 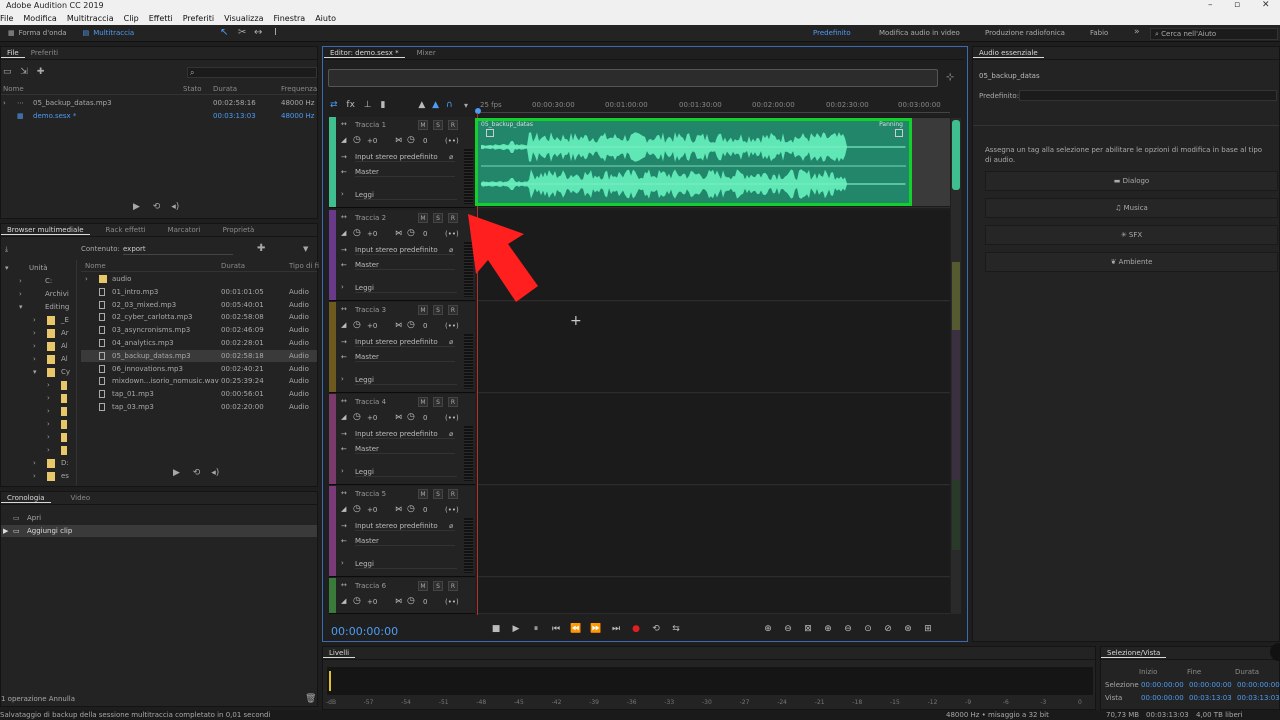 What do you see at coordinates (596, 629) in the screenshot?
I see `fast-forward-icon: ⏩` at bounding box center [596, 629].